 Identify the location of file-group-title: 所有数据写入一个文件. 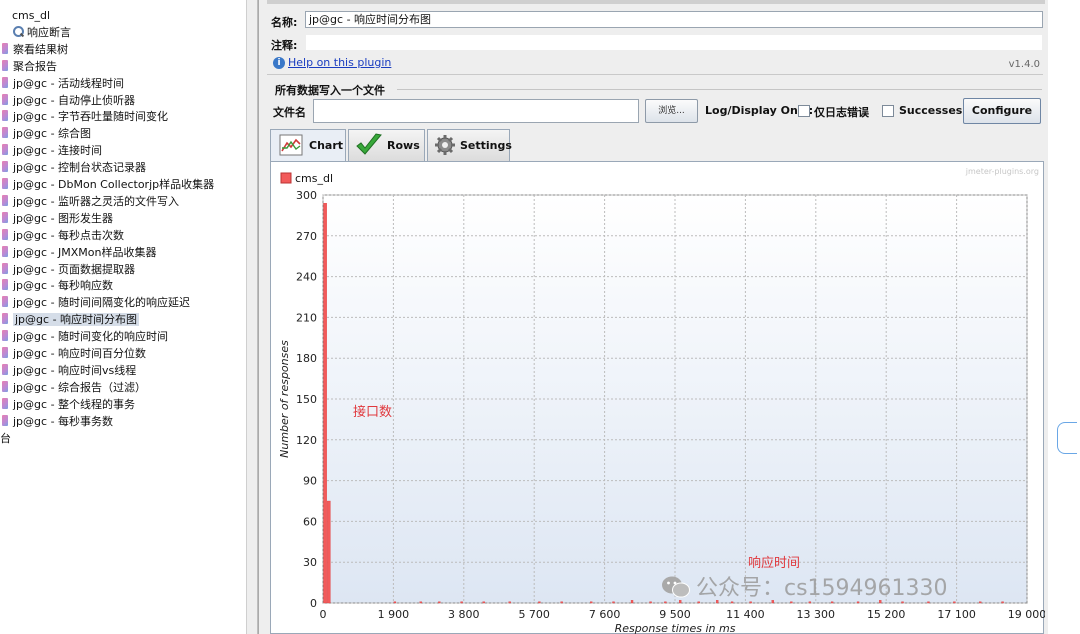
(330, 90).